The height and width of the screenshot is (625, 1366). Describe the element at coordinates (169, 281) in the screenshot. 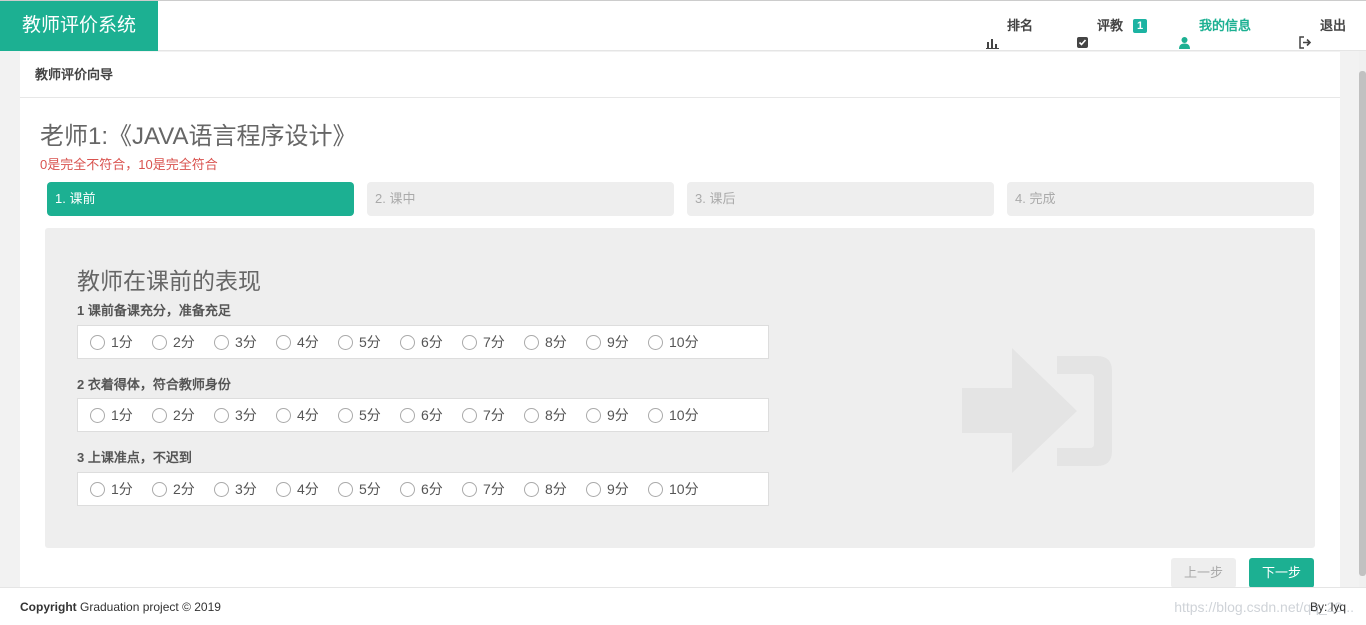

I see `section-title: 教师在课前的表现` at that location.